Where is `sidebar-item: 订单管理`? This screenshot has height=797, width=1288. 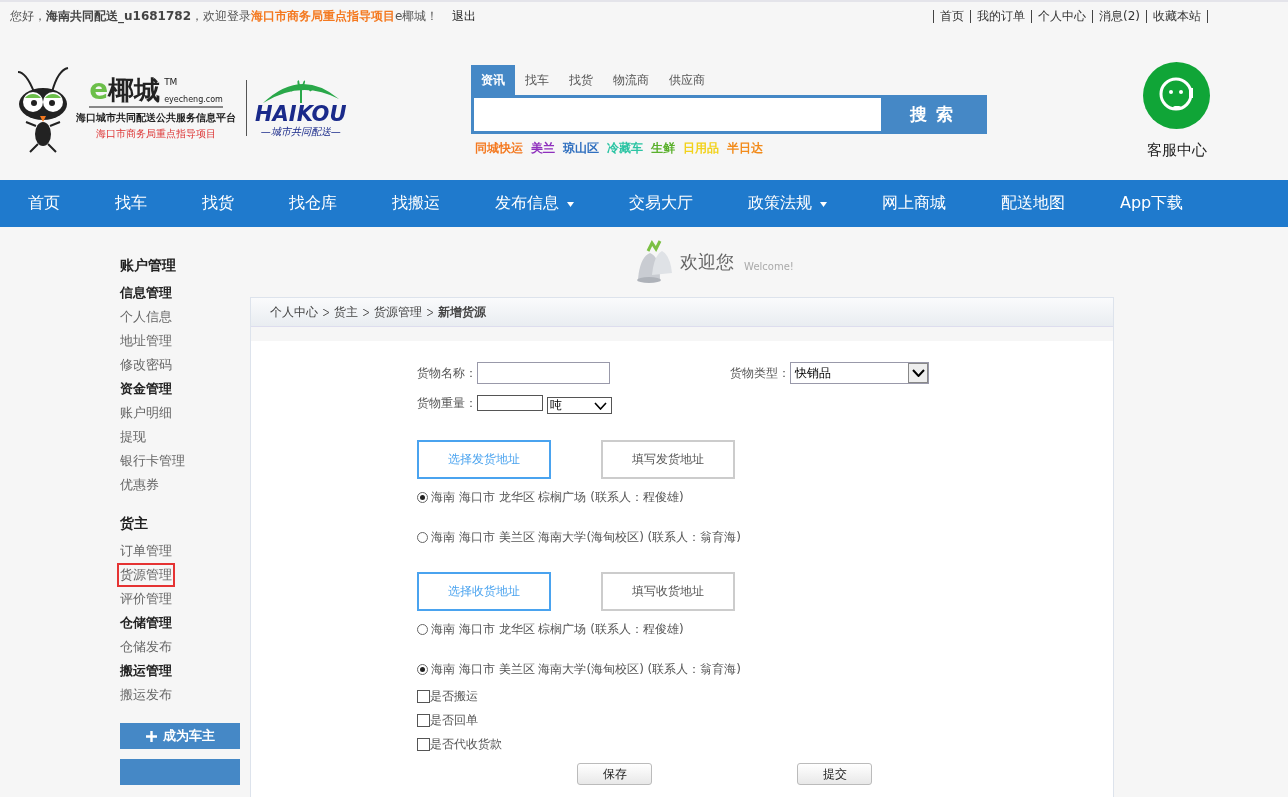
sidebar-item: 订单管理 is located at coordinates (146, 551).